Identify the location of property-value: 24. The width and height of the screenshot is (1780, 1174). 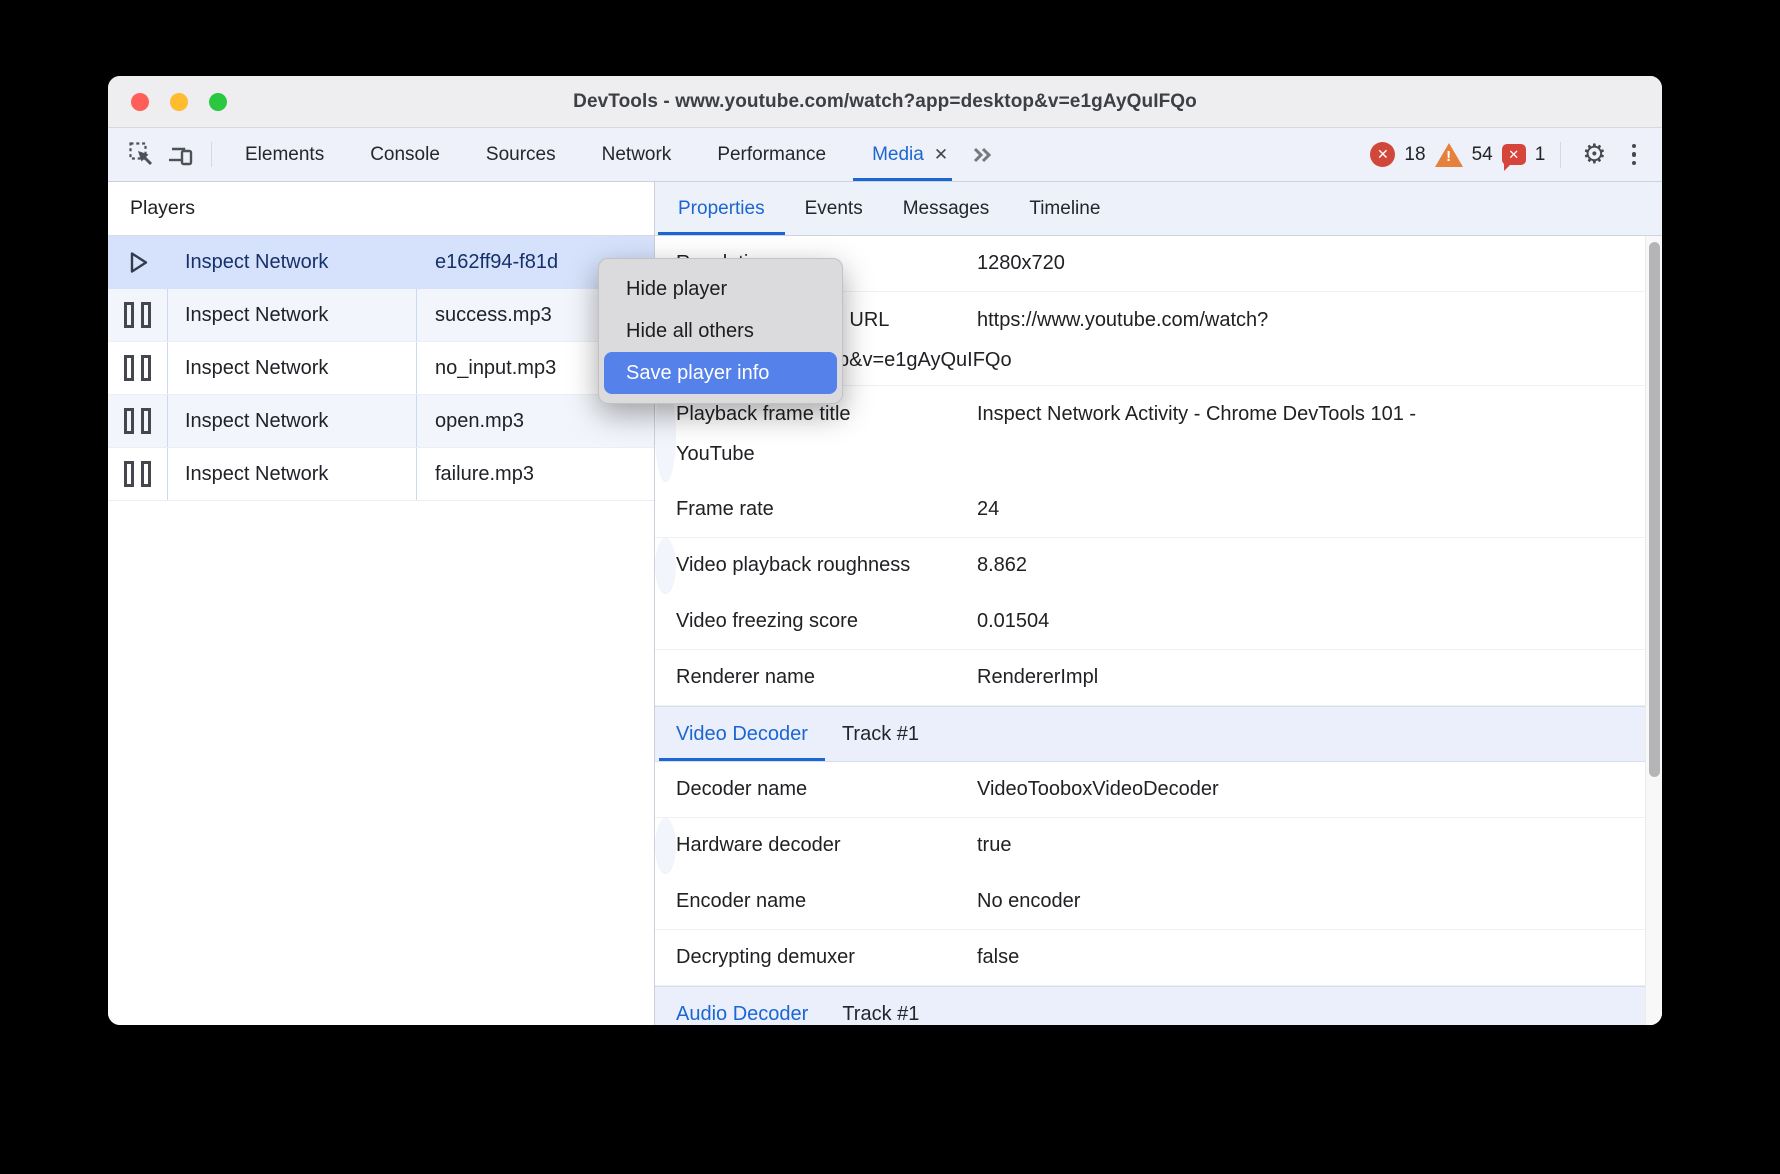
(988, 509).